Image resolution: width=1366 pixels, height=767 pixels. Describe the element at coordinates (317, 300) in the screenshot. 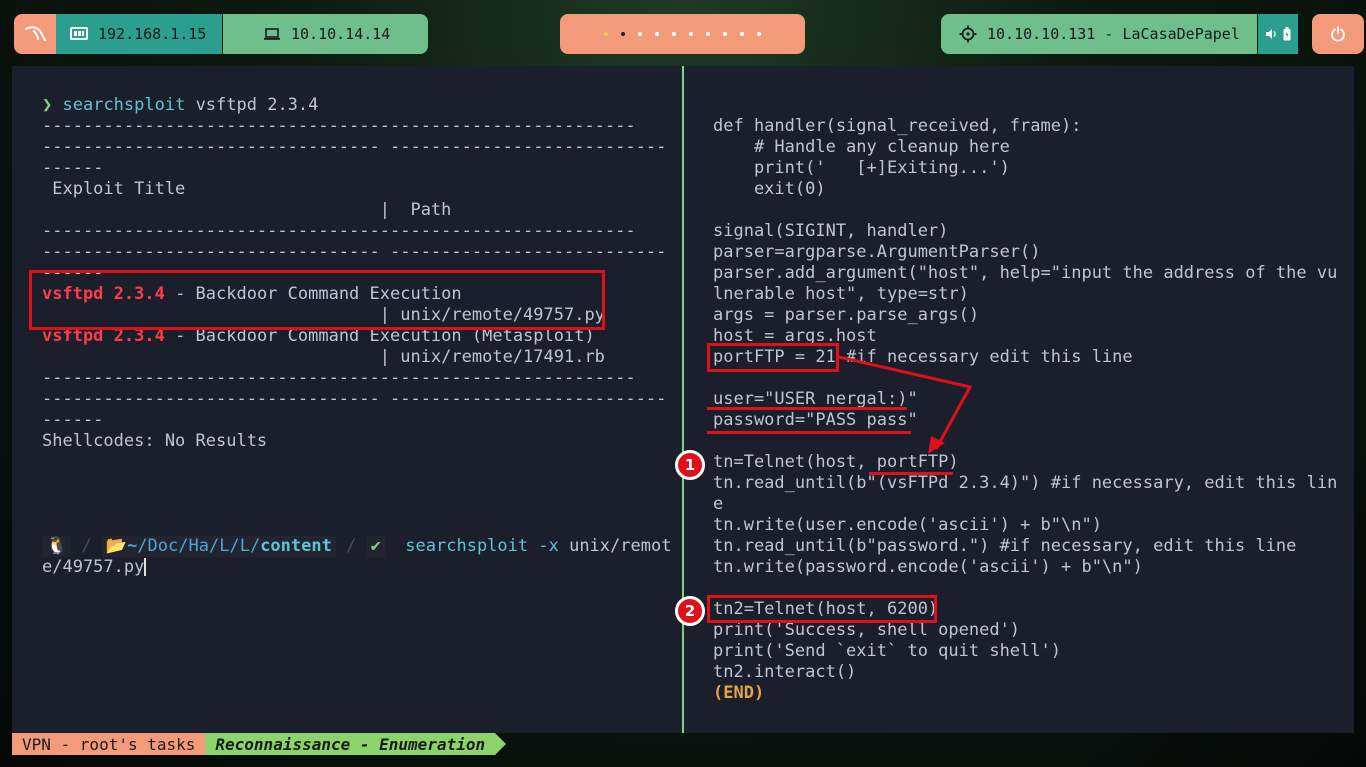

I see `highlight-box-exploit` at that location.